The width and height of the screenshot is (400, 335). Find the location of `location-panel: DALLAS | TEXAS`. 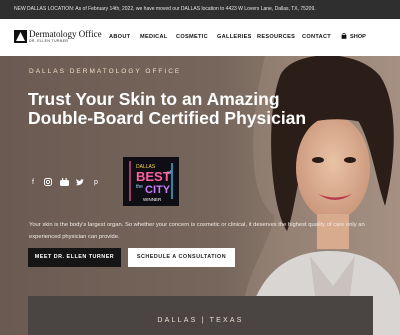

location-panel: DALLAS | TEXAS is located at coordinates (200, 315).